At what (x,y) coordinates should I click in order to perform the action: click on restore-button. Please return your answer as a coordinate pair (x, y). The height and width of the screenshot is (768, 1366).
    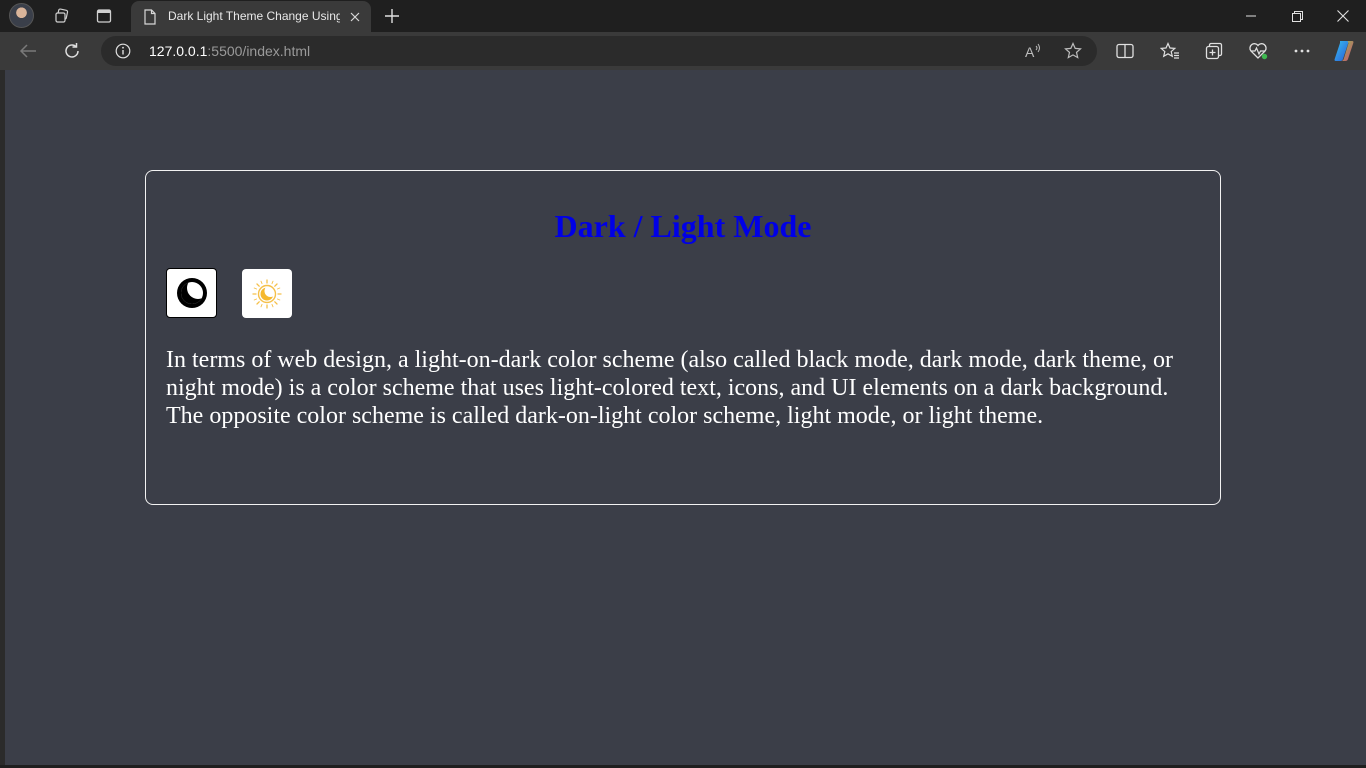
    Looking at the image, I should click on (1297, 16).